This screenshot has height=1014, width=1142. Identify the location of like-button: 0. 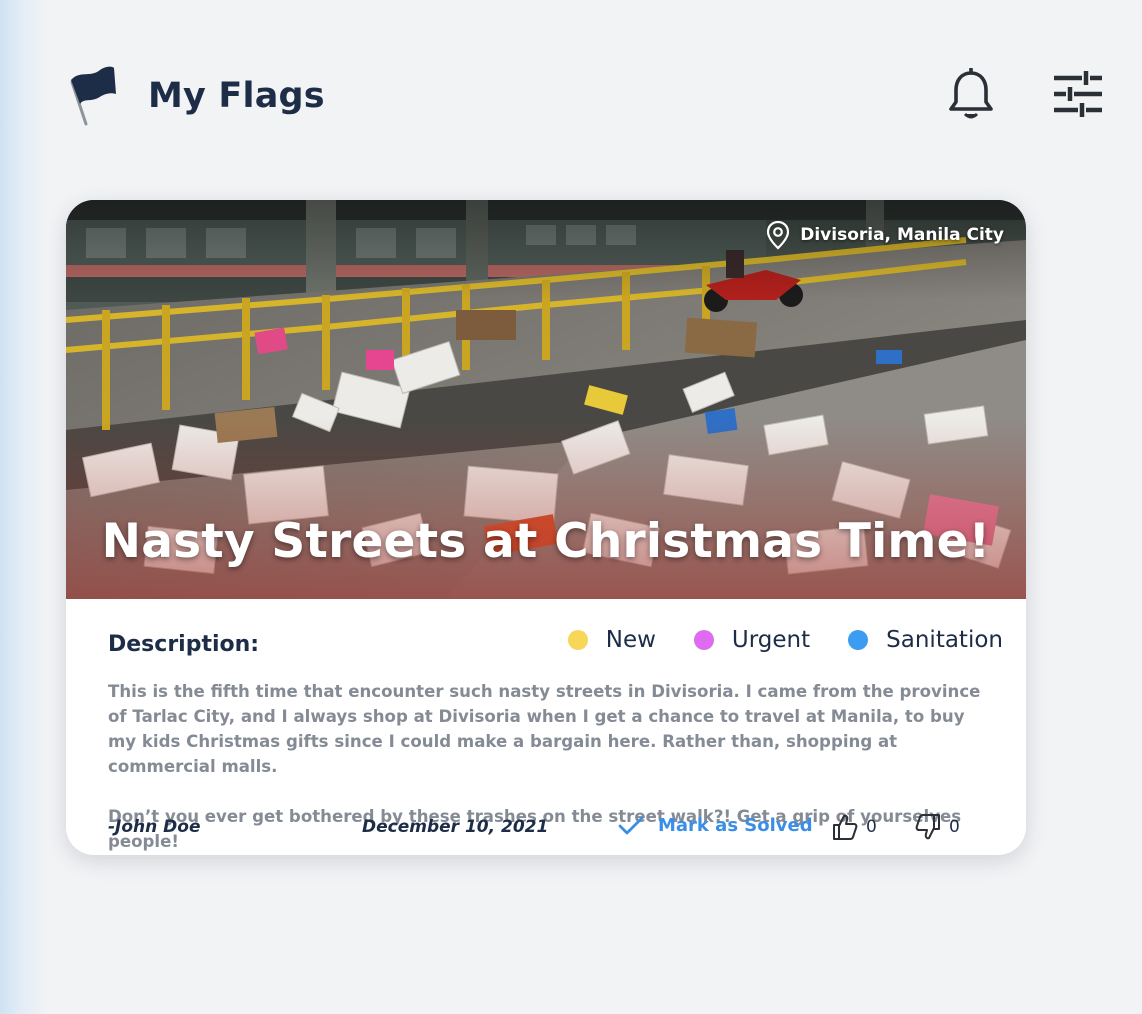
(854, 827).